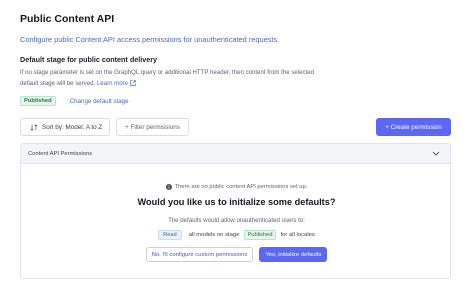  Describe the element at coordinates (260, 235) in the screenshot. I see `perm-stage-badge: Published` at that location.